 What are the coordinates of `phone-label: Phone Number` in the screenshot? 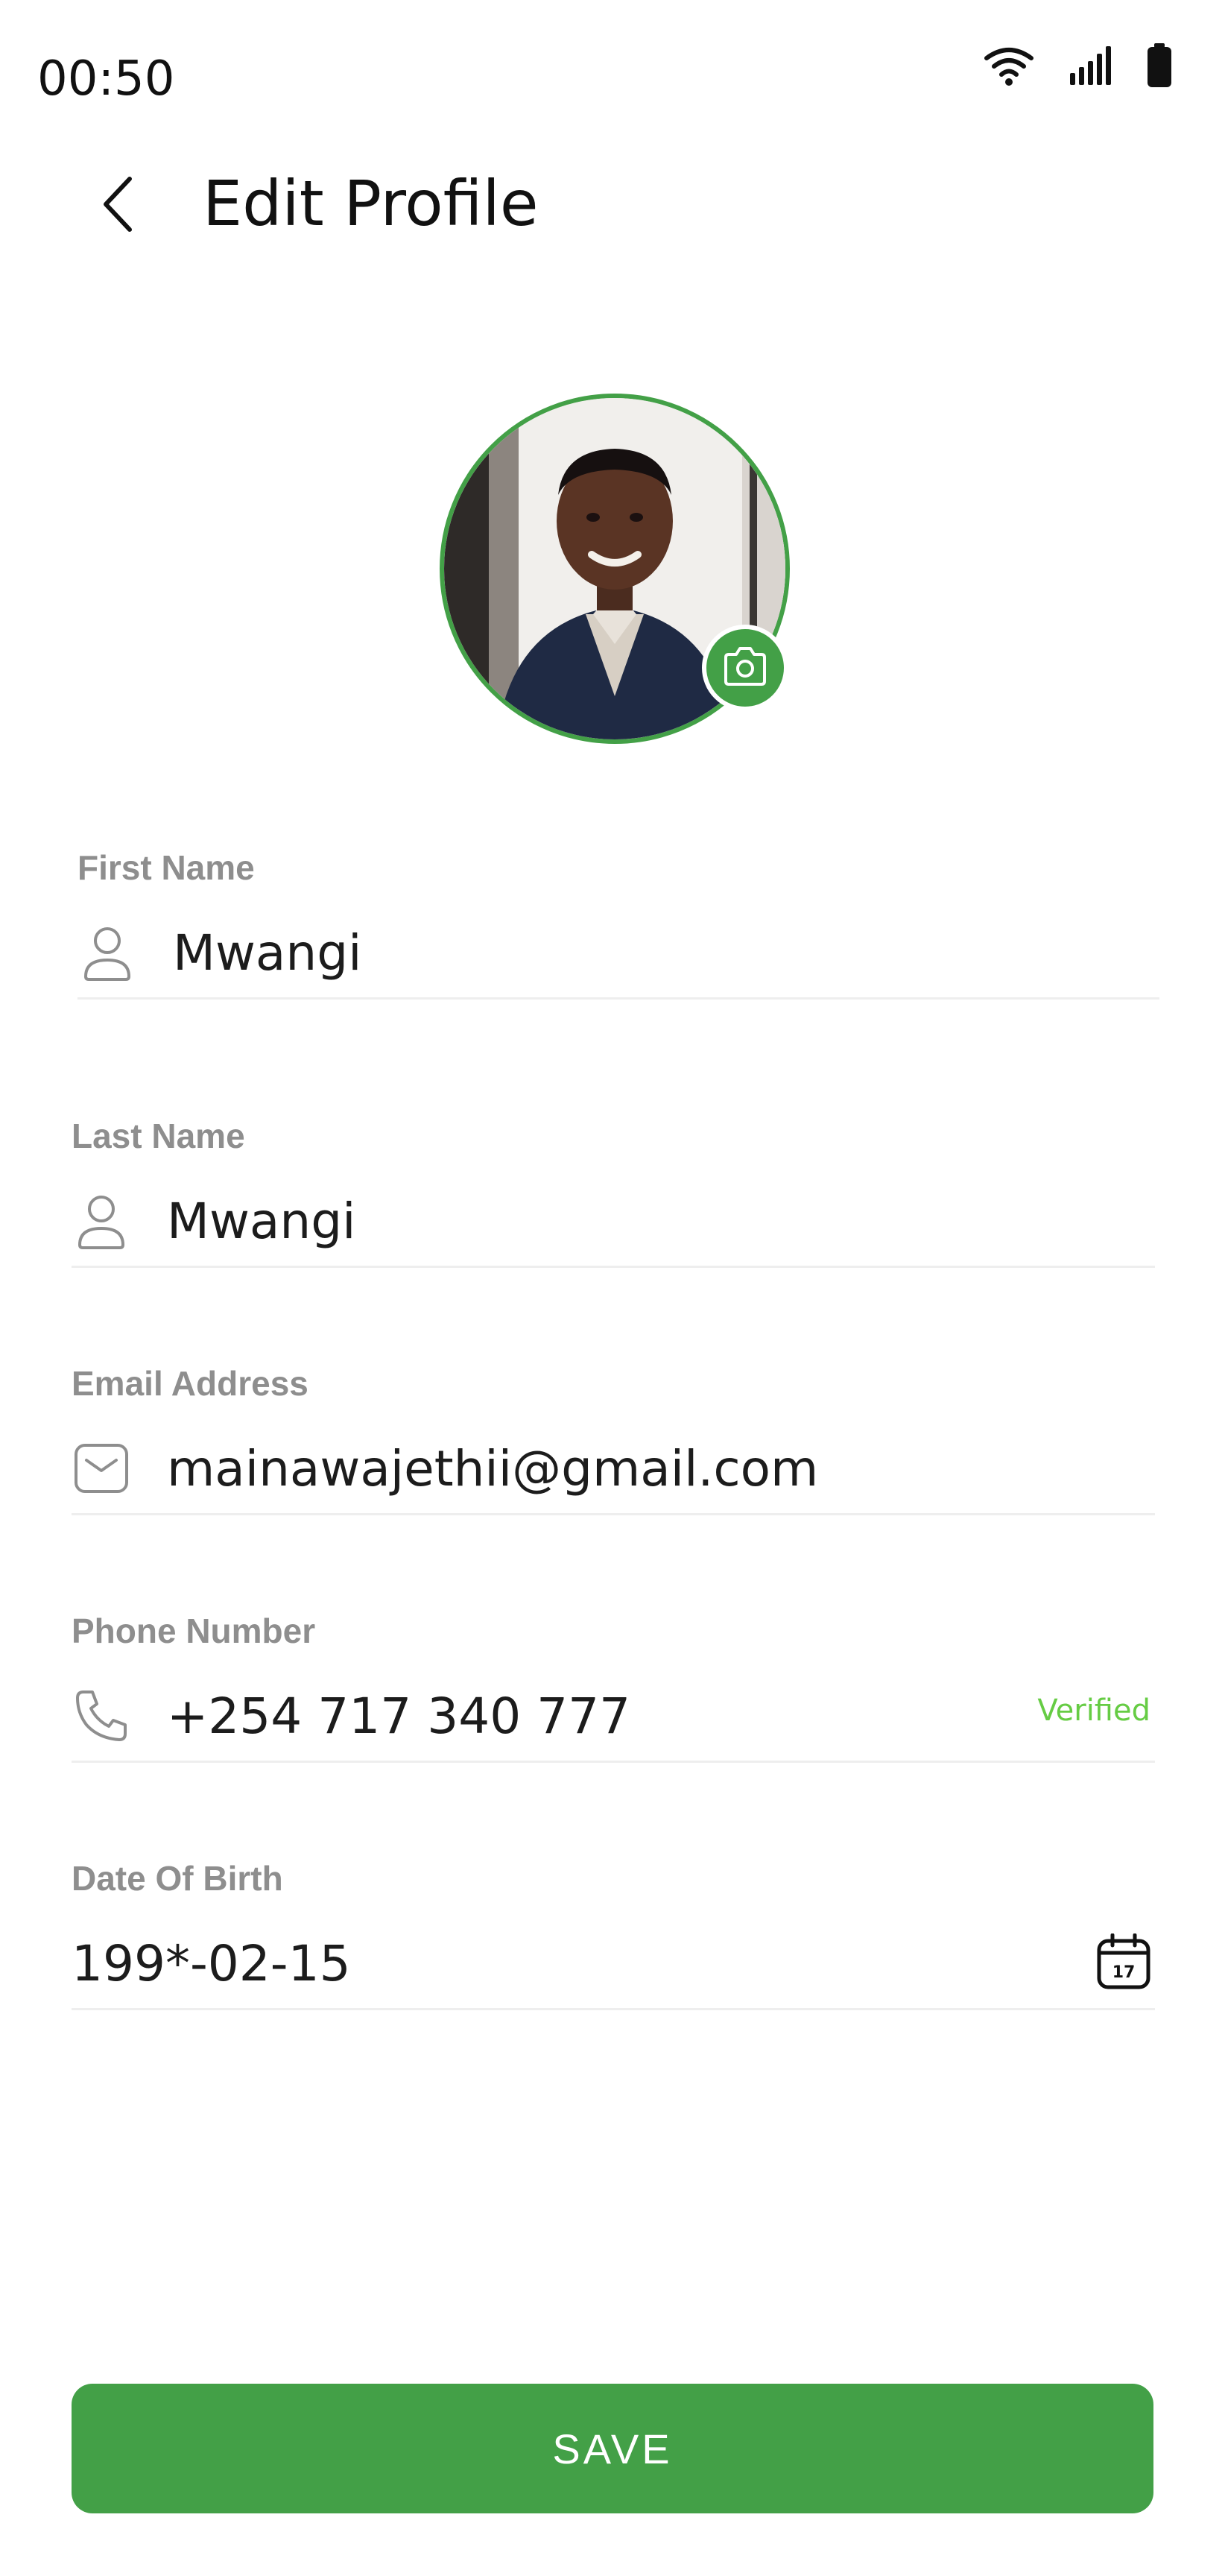 It's located at (194, 1630).